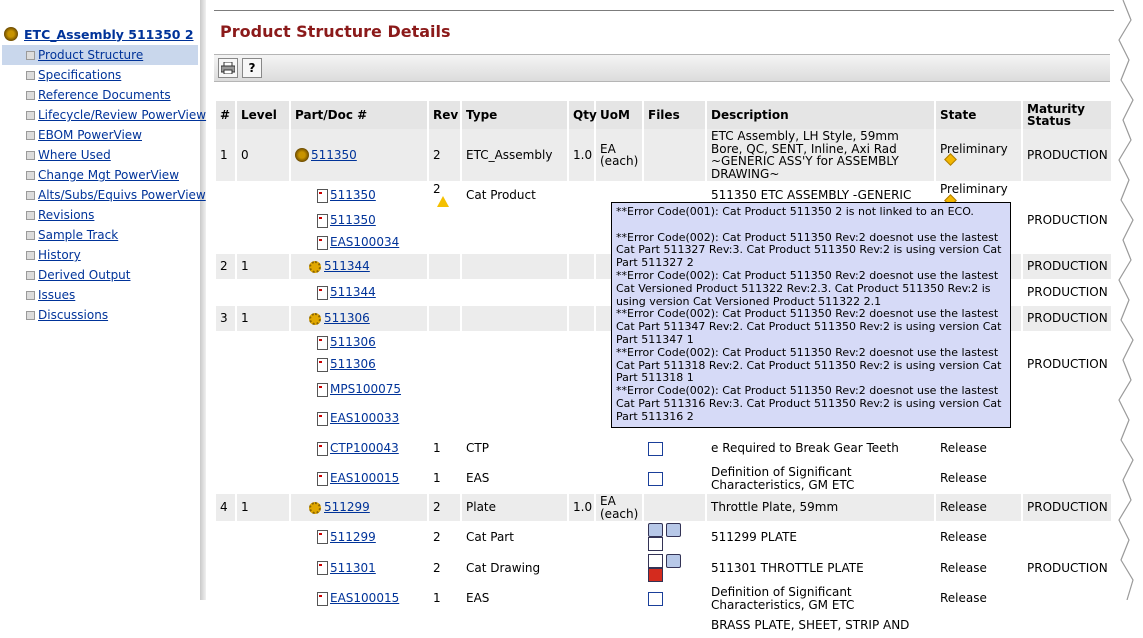 Image resolution: width=1143 pixels, height=638 pixels. I want to click on nav-item-sample-track: Sample Track, so click(100, 235).